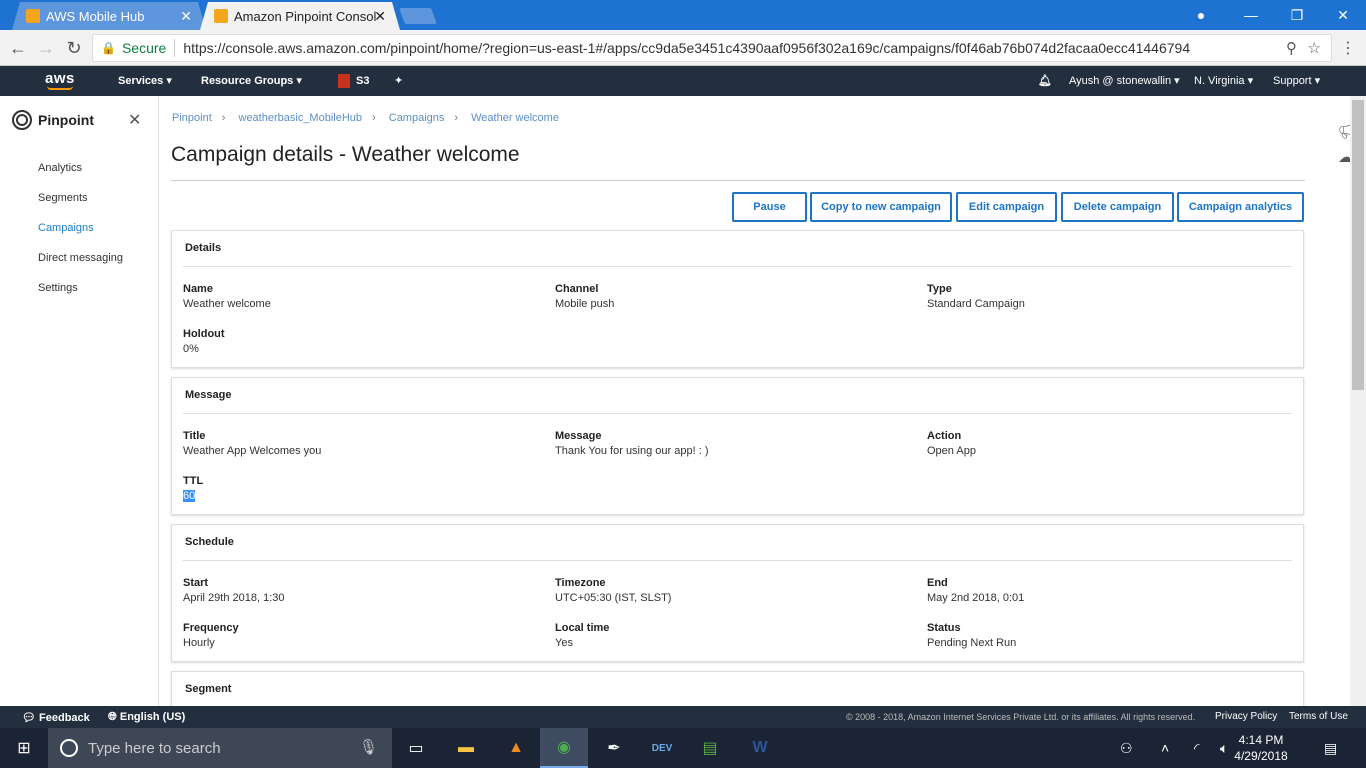 The height and width of the screenshot is (768, 1366). I want to click on browser-menu-icon: ⋮, so click(1348, 48).